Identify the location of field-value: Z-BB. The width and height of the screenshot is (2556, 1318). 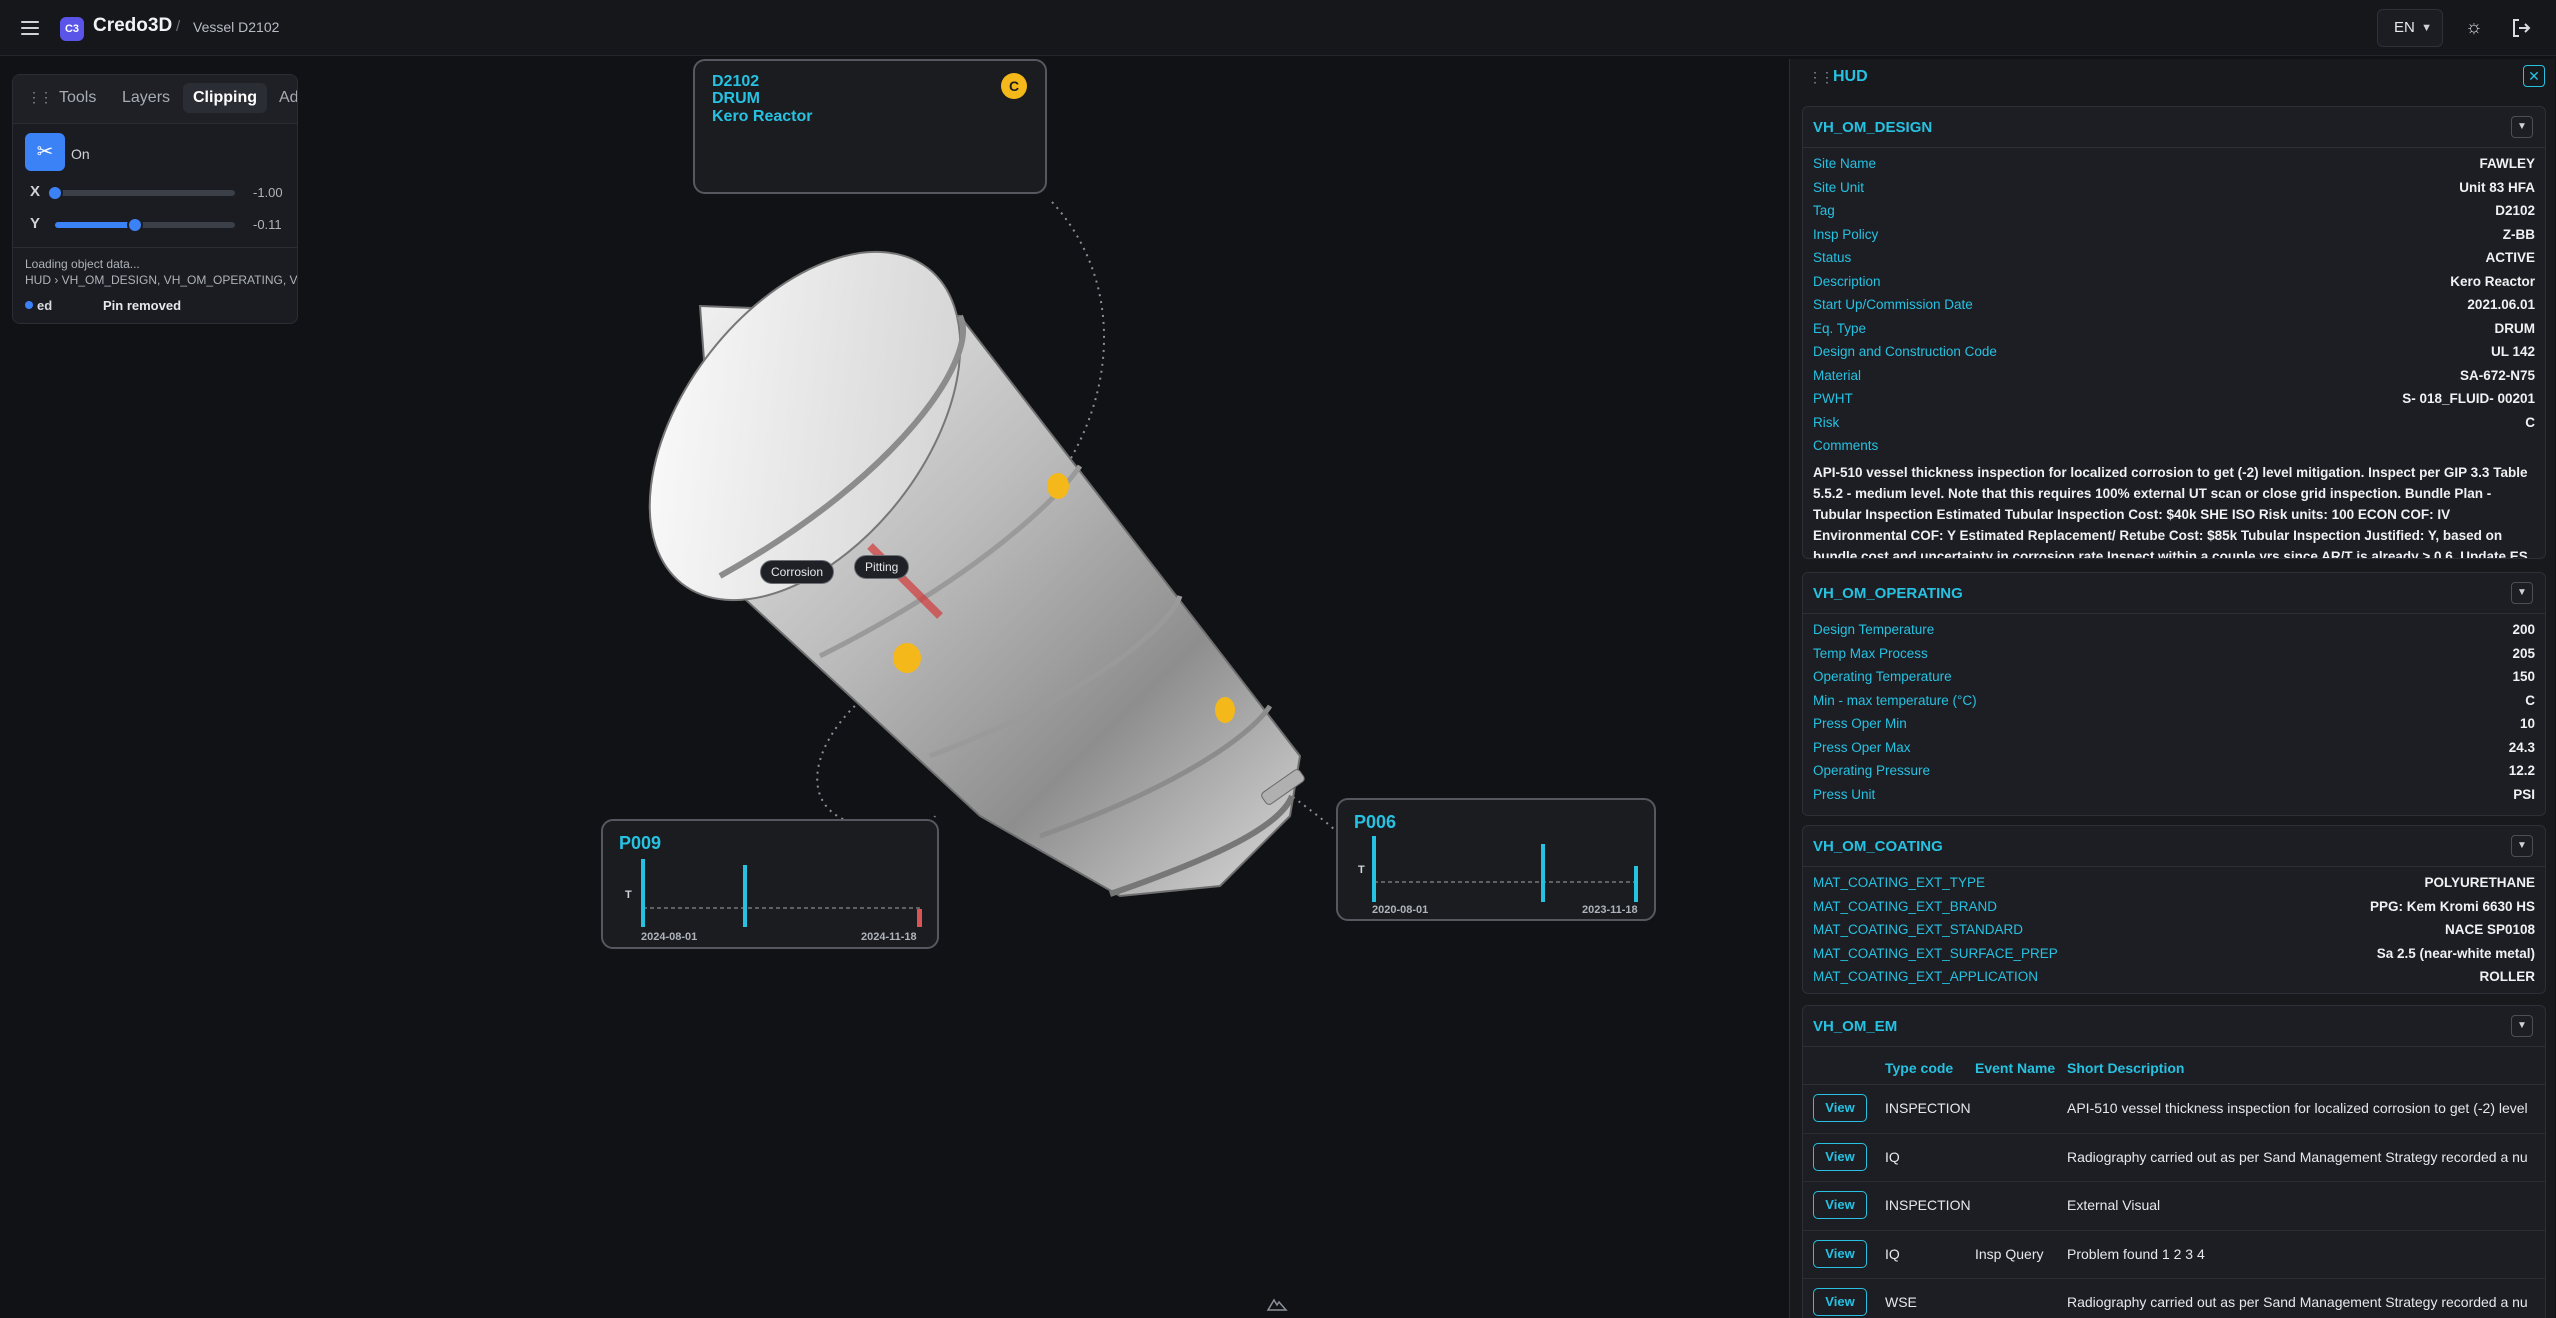
(2518, 234).